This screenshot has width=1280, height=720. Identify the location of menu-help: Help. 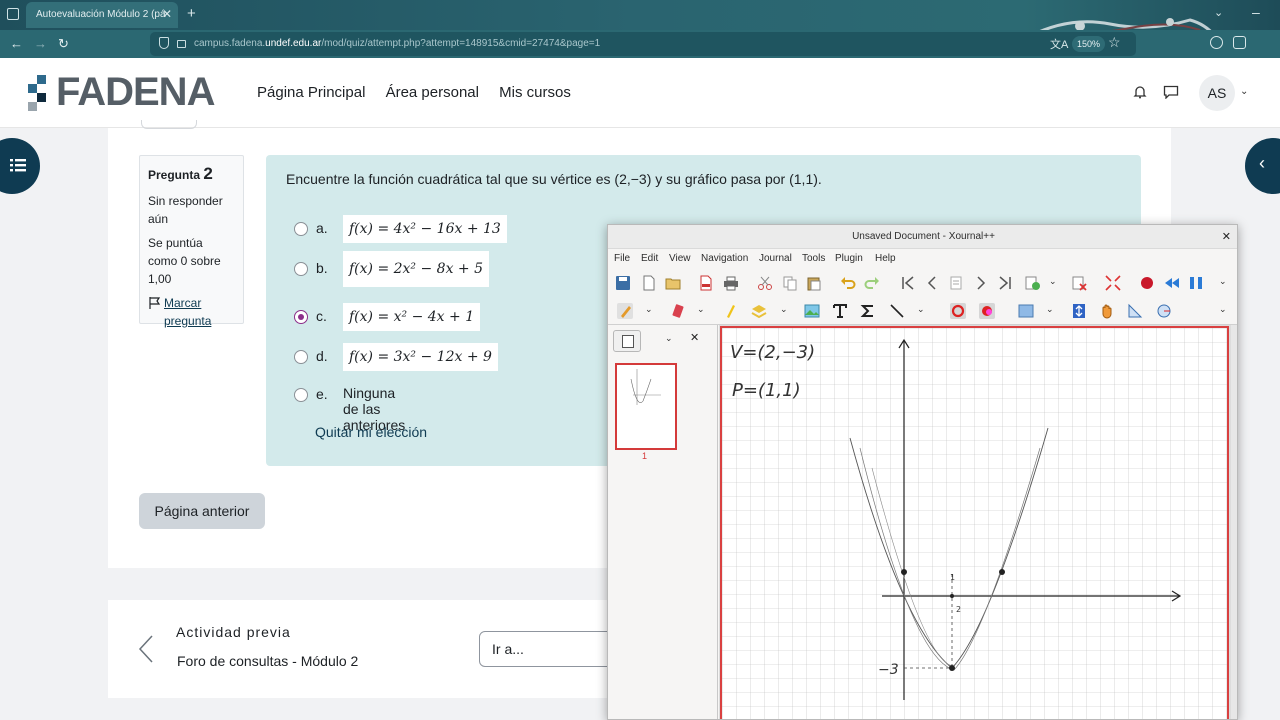
(885, 259).